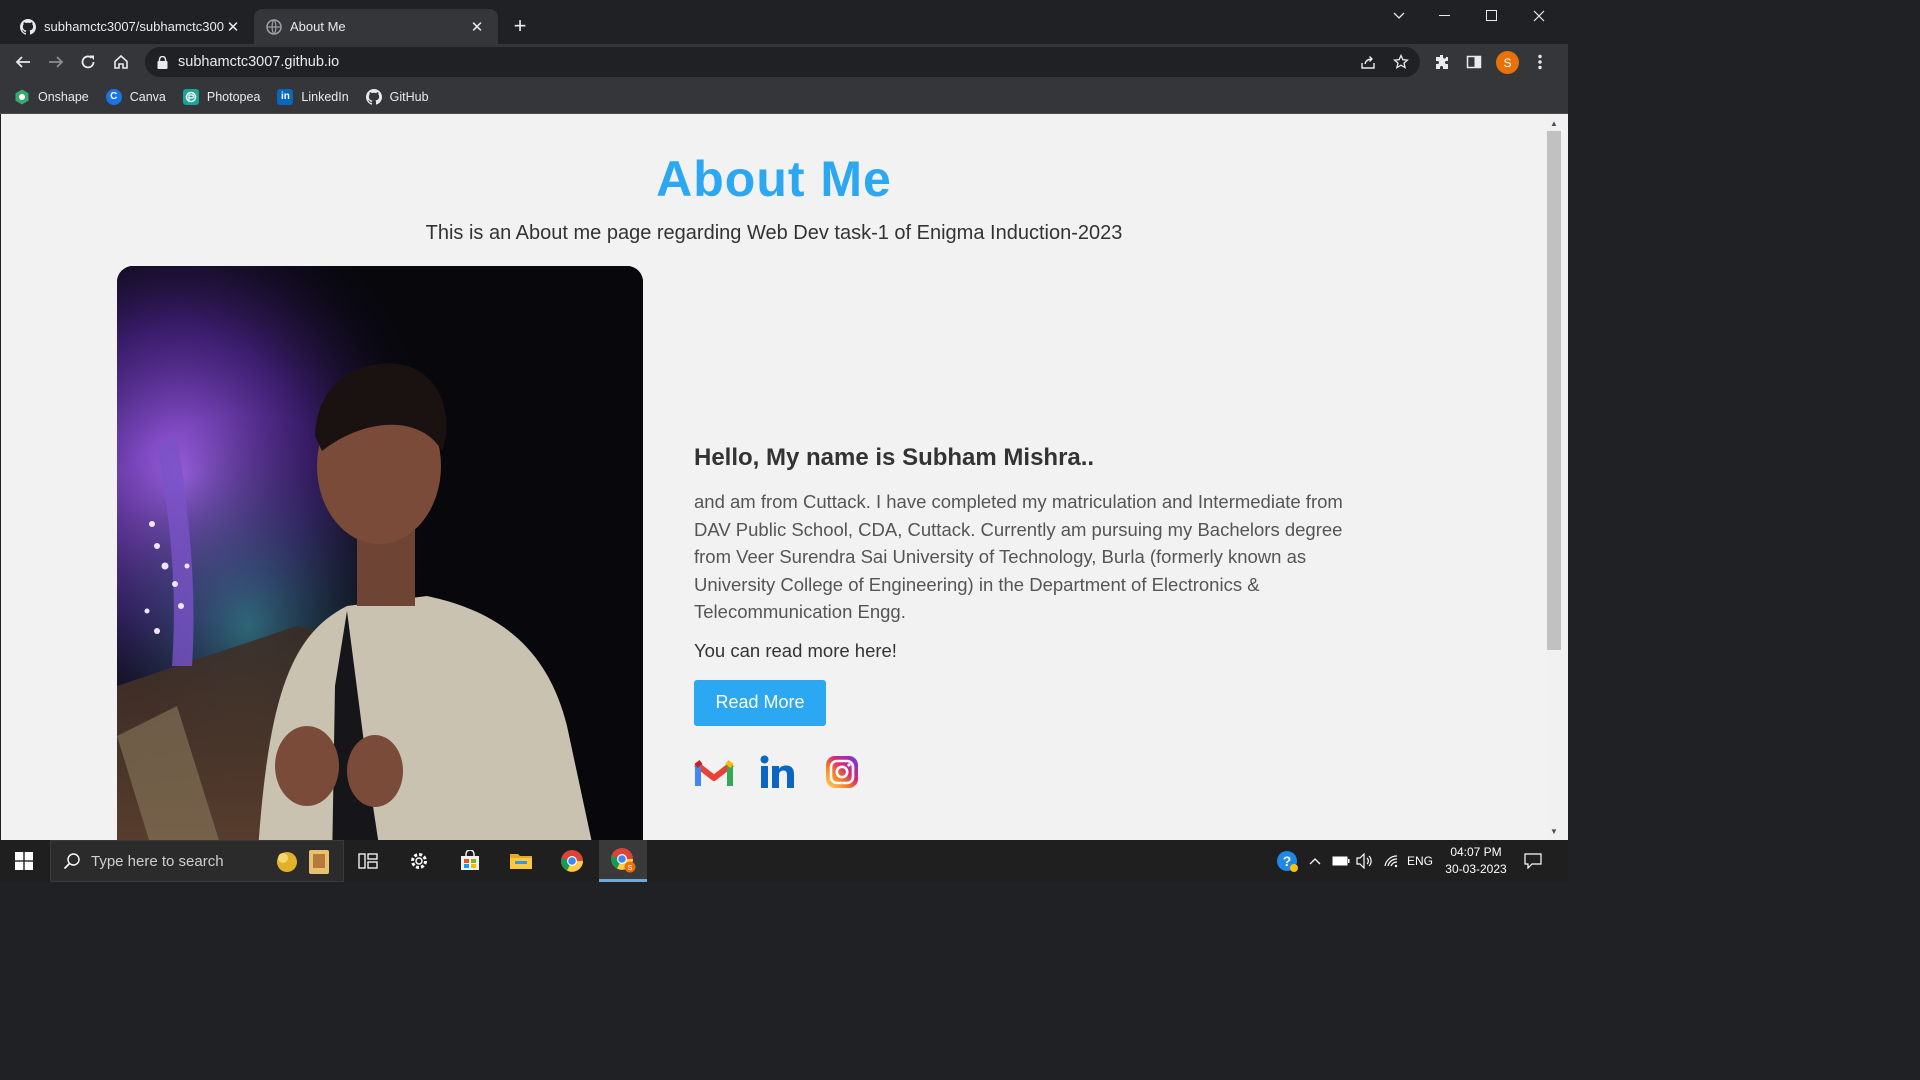 The width and height of the screenshot is (1920, 1080). What do you see at coordinates (368, 861) in the screenshot?
I see `task-view-icon` at bounding box center [368, 861].